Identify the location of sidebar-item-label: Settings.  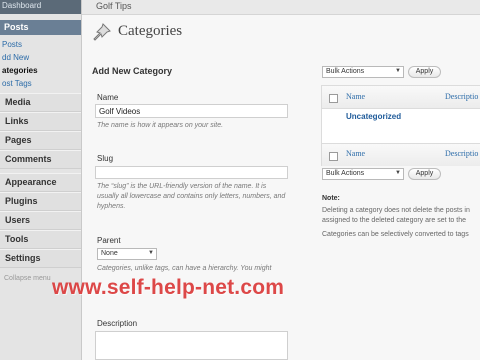
(23, 258).